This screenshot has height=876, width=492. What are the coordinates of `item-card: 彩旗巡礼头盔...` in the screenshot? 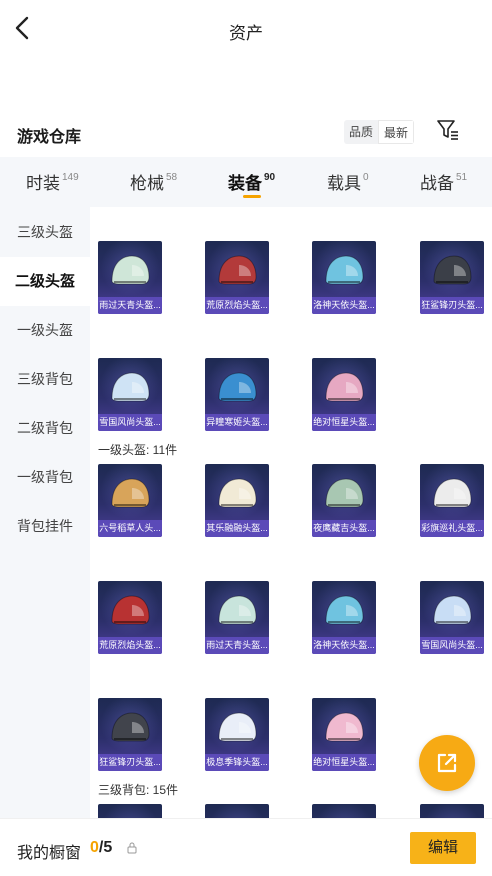 It's located at (452, 500).